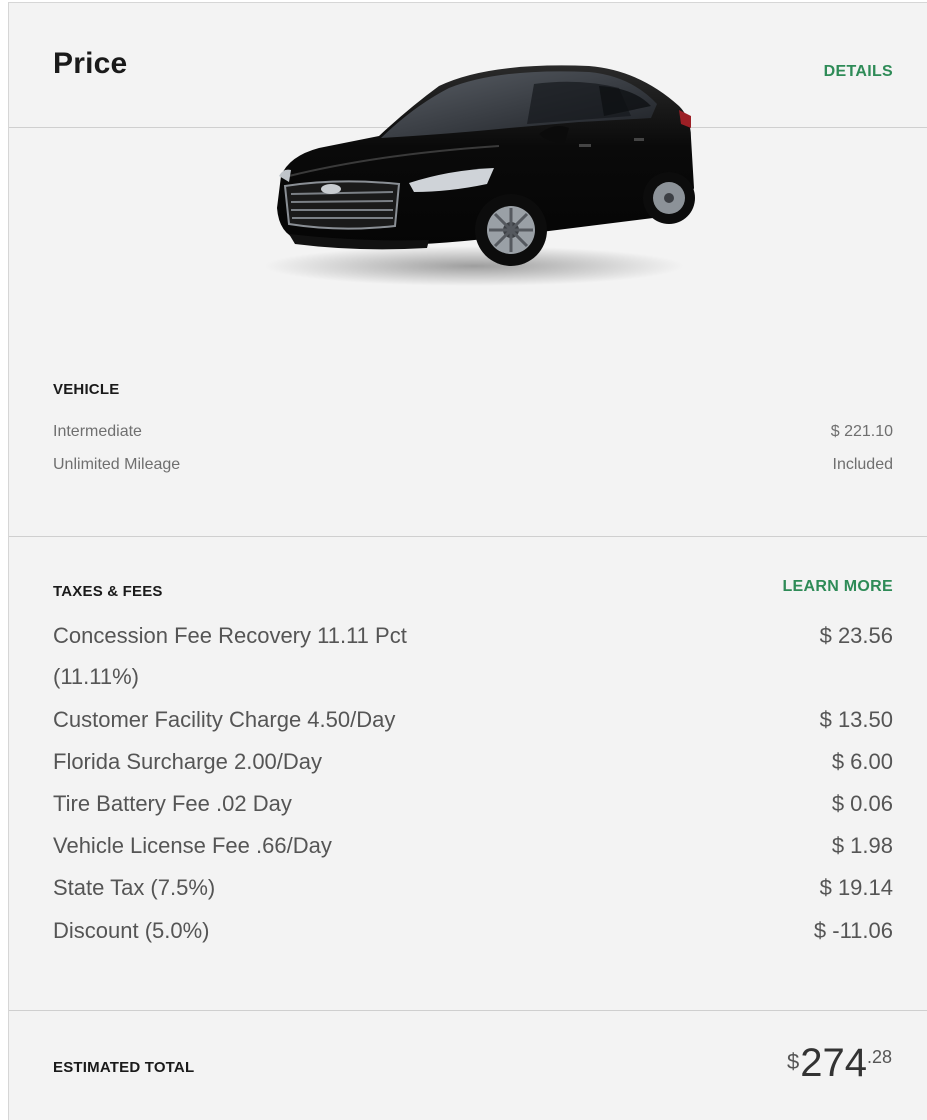 This screenshot has width=927, height=1120. I want to click on car-image, so click(479, 175).